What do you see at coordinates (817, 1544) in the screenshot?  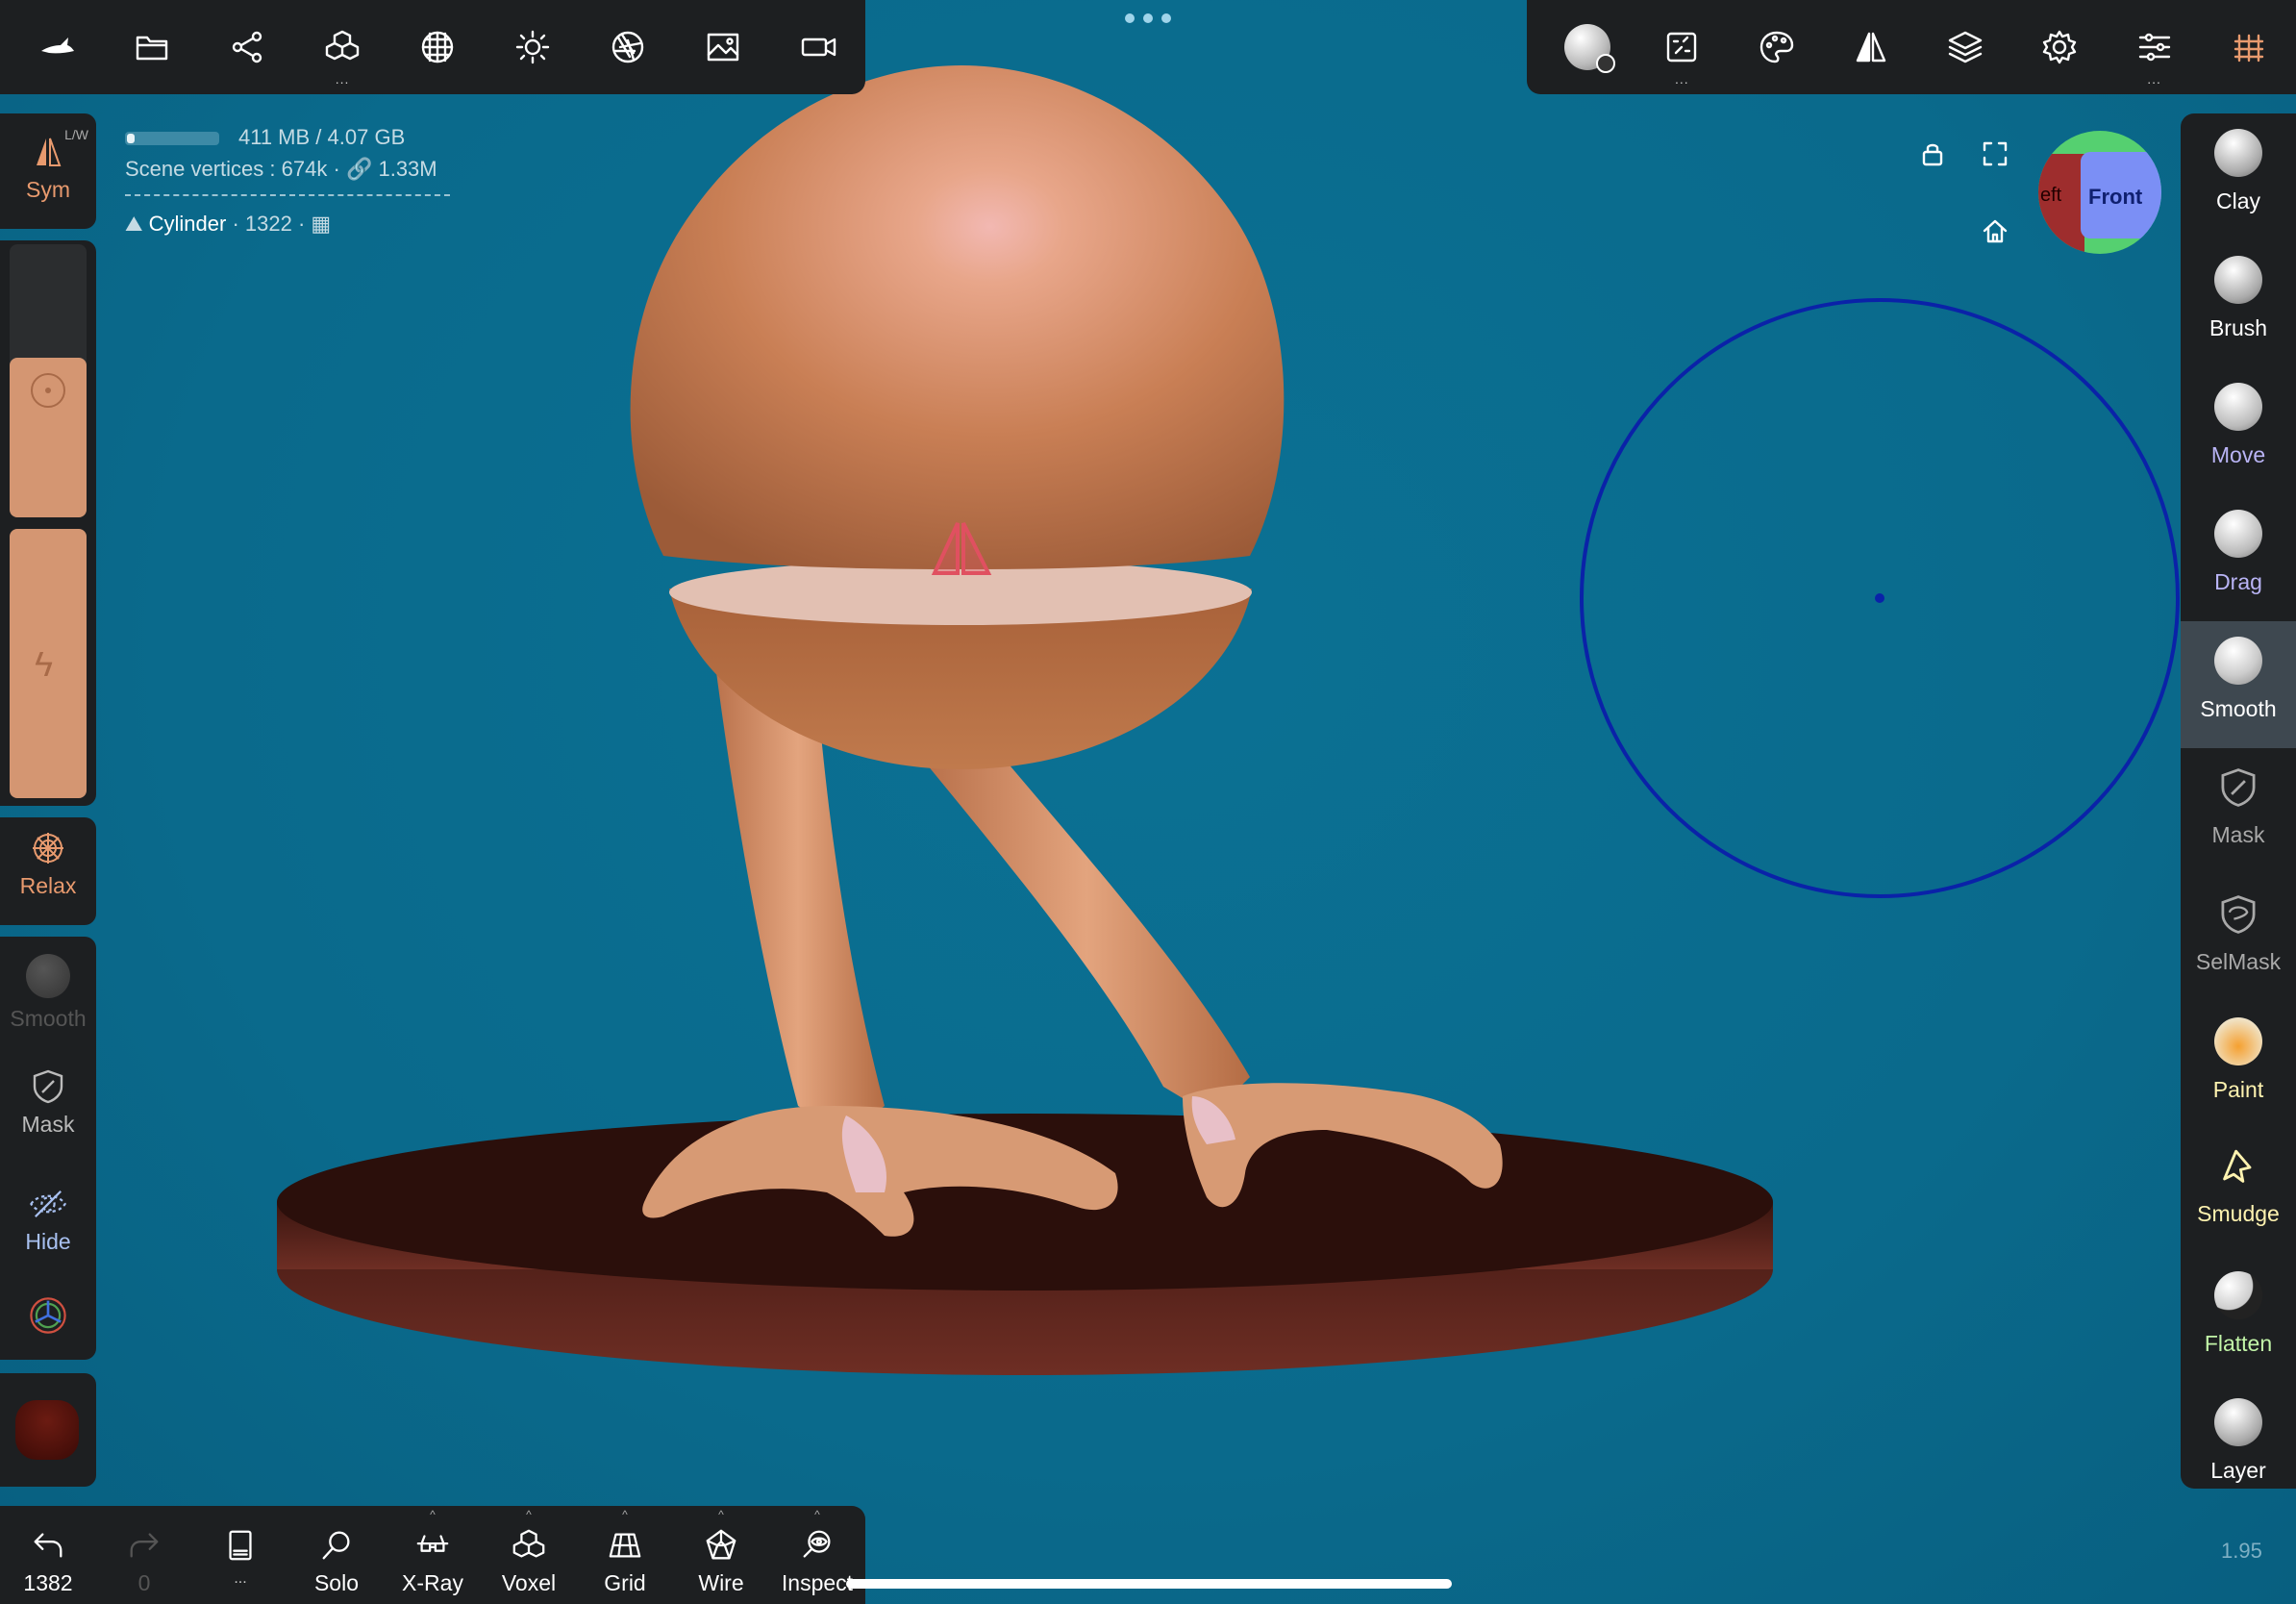 I see `inspect-icon` at bounding box center [817, 1544].